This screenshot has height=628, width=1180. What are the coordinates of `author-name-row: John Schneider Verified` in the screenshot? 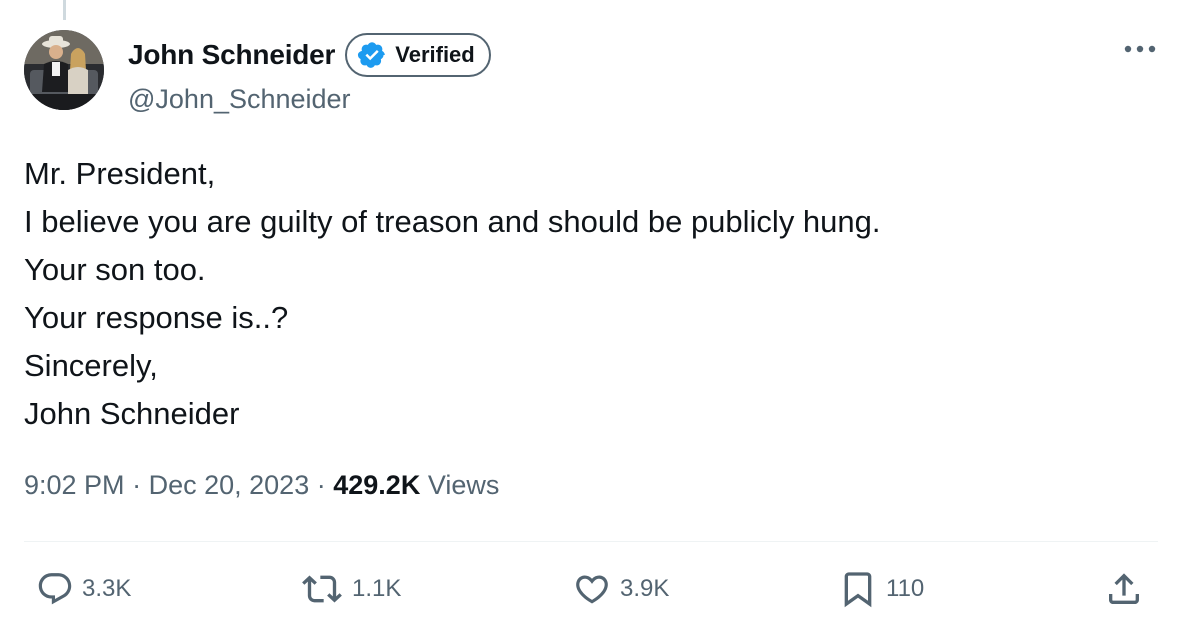 It's located at (309, 55).